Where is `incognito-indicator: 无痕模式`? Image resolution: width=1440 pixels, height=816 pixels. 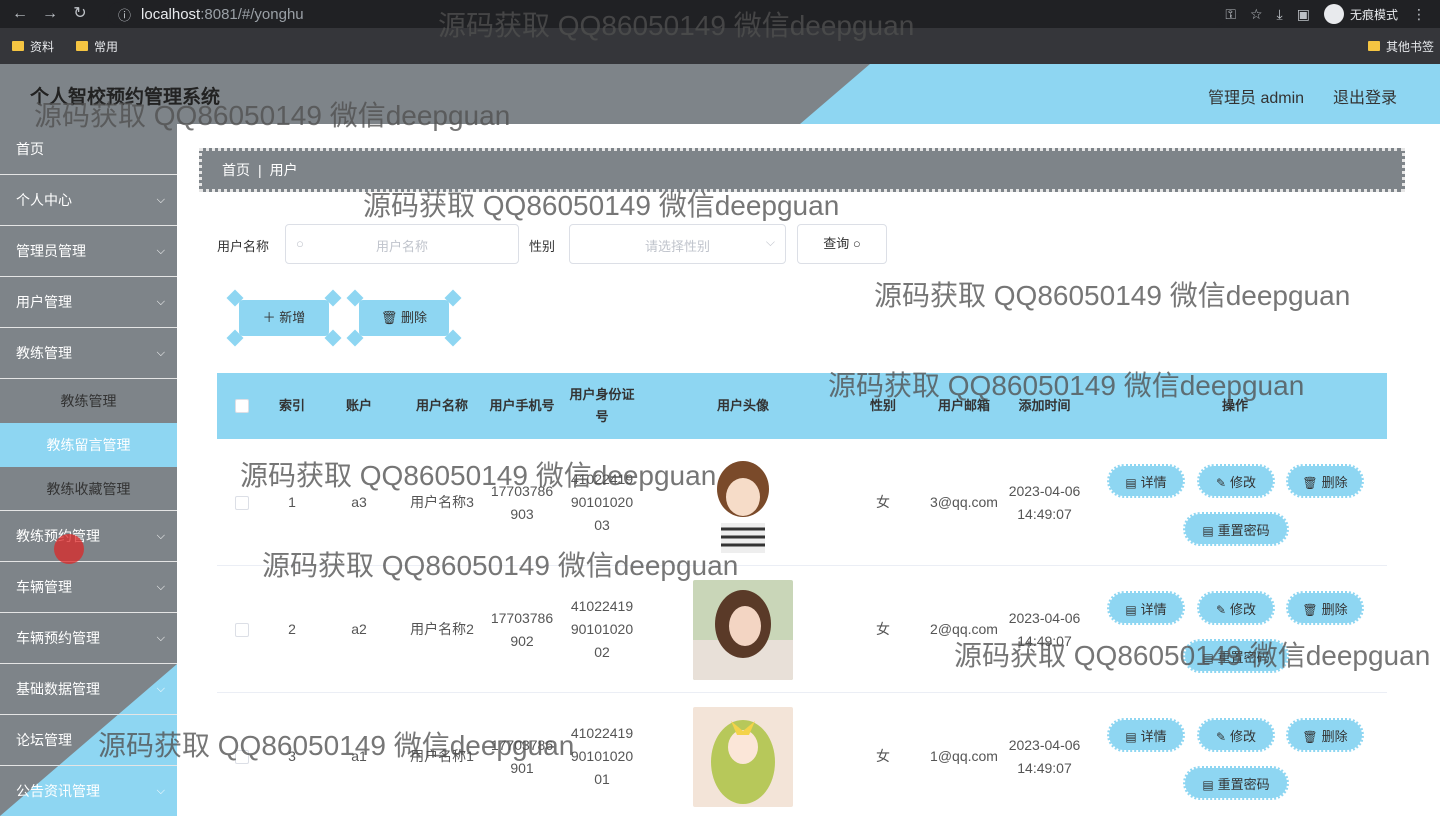
incognito-indicator: 无痕模式 is located at coordinates (1360, 14).